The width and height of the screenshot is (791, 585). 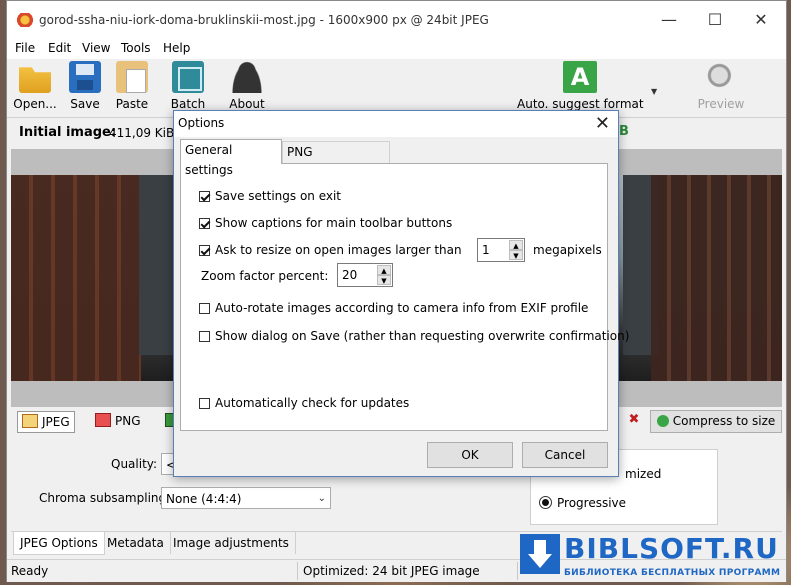 I want to click on menu-bar: File Edit View Tools Help, so click(x=396, y=49).